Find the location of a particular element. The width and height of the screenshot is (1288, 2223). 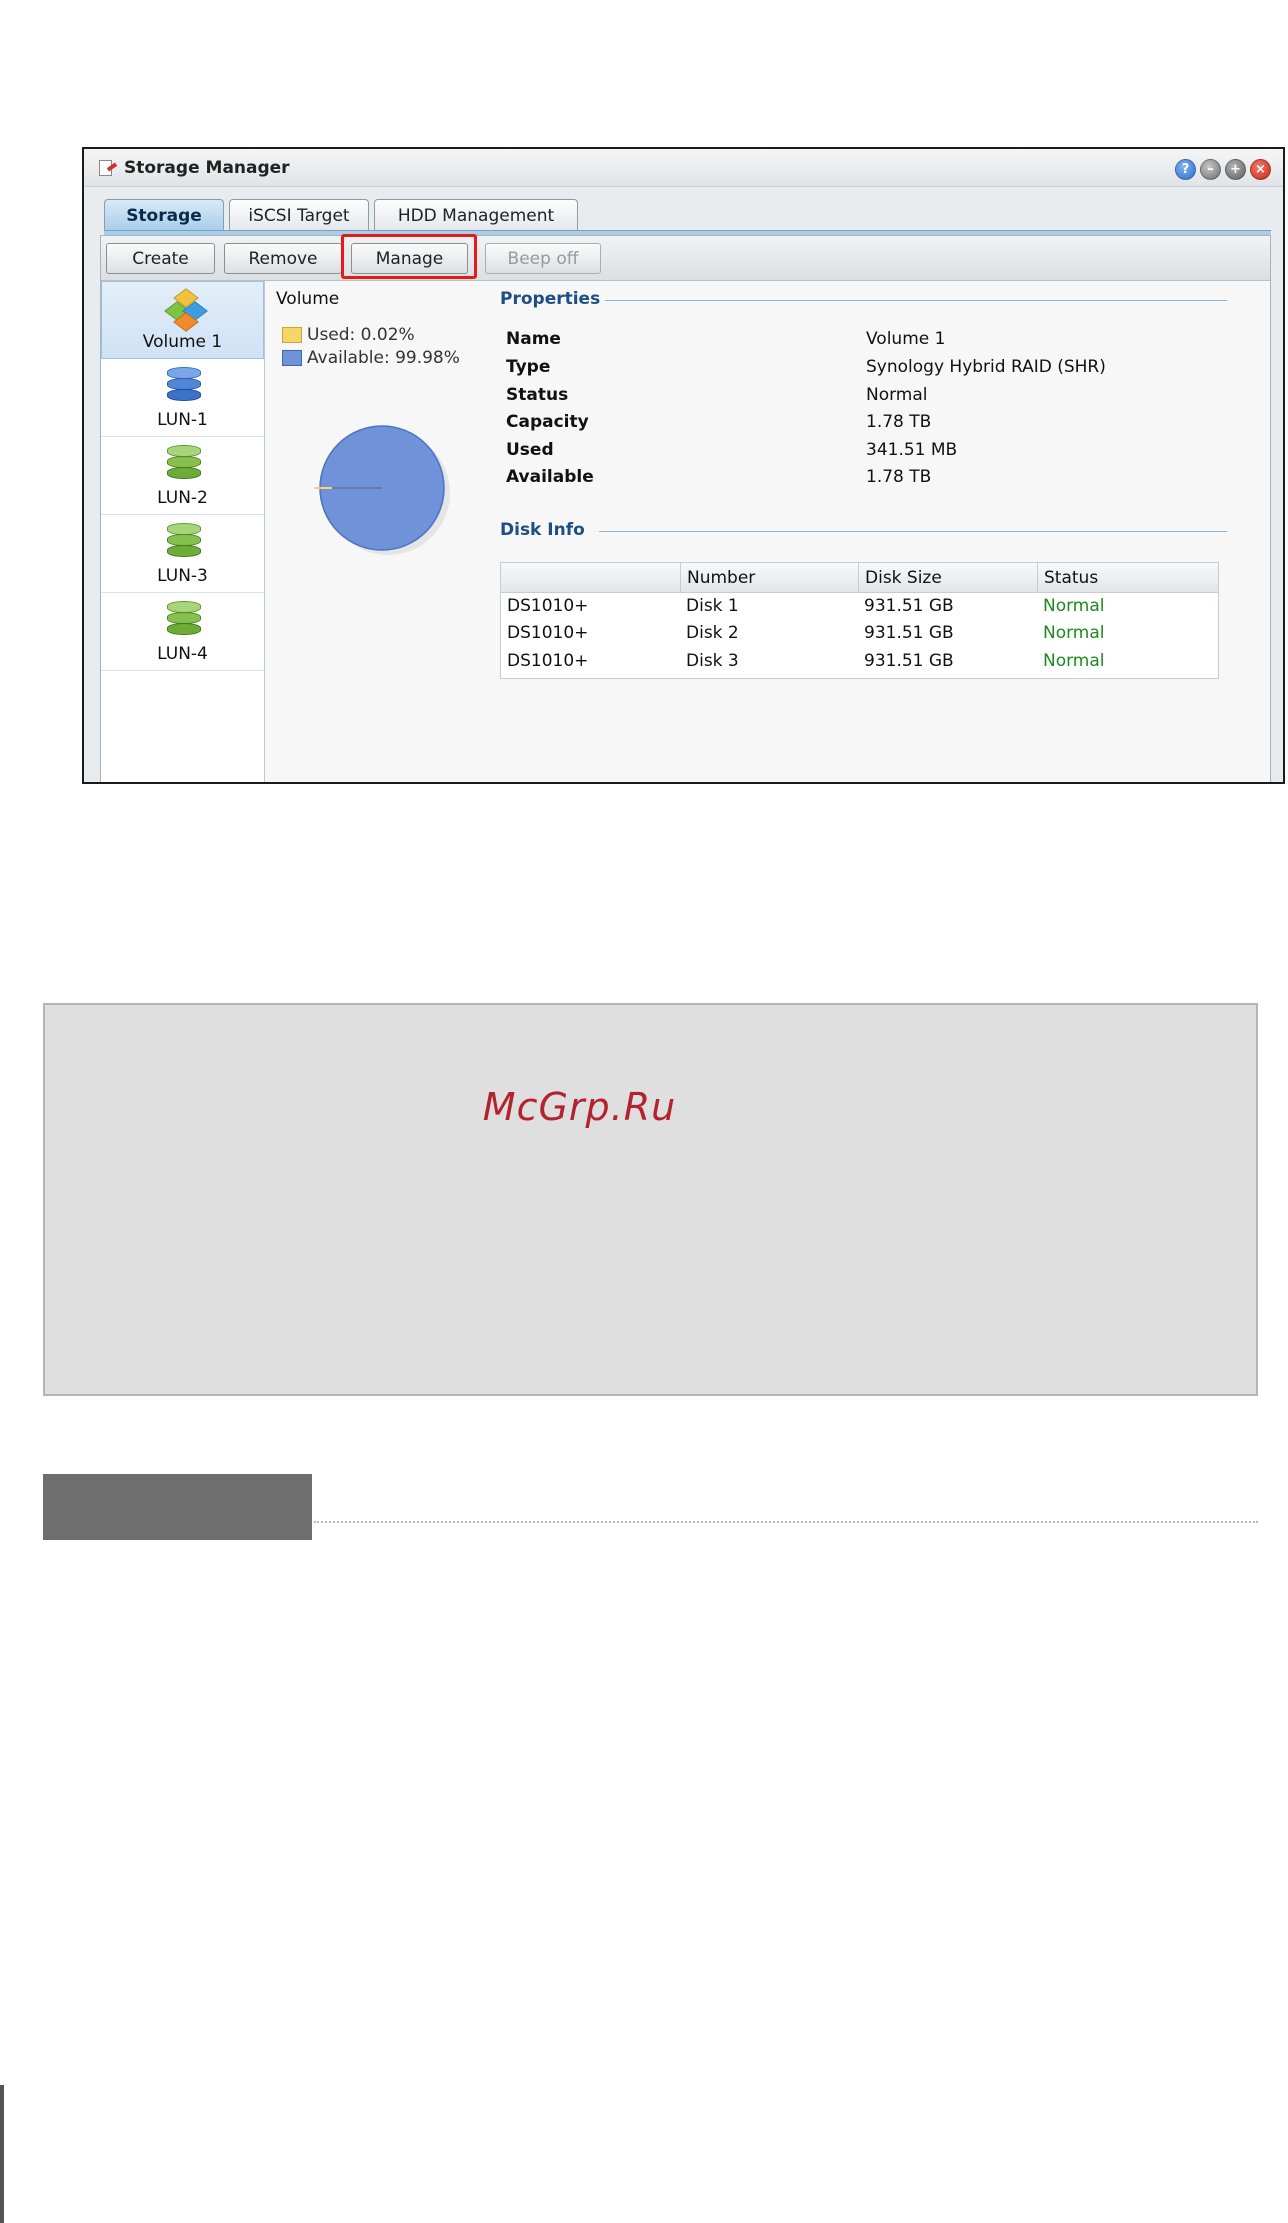

page-edge-bar is located at coordinates (2, 2154).